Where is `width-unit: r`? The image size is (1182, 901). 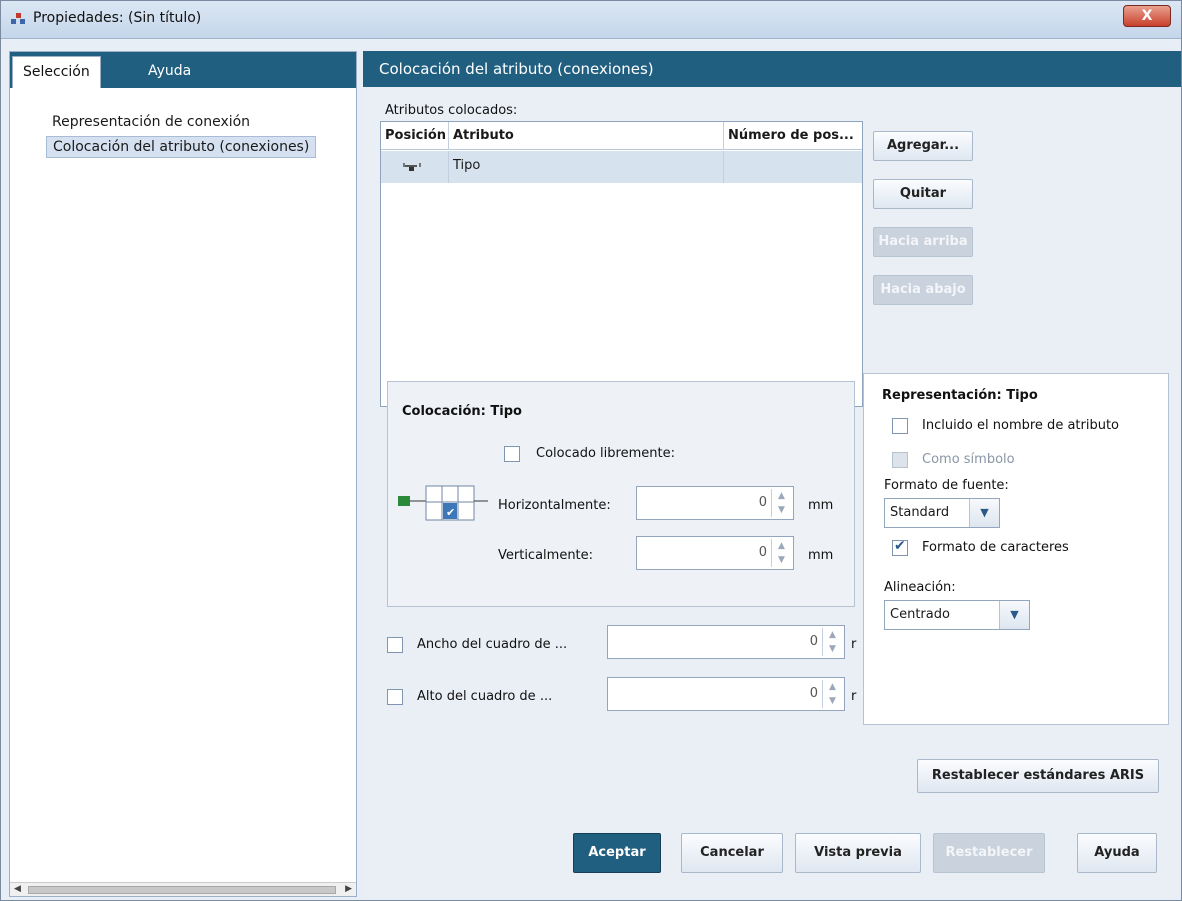 width-unit: r is located at coordinates (854, 644).